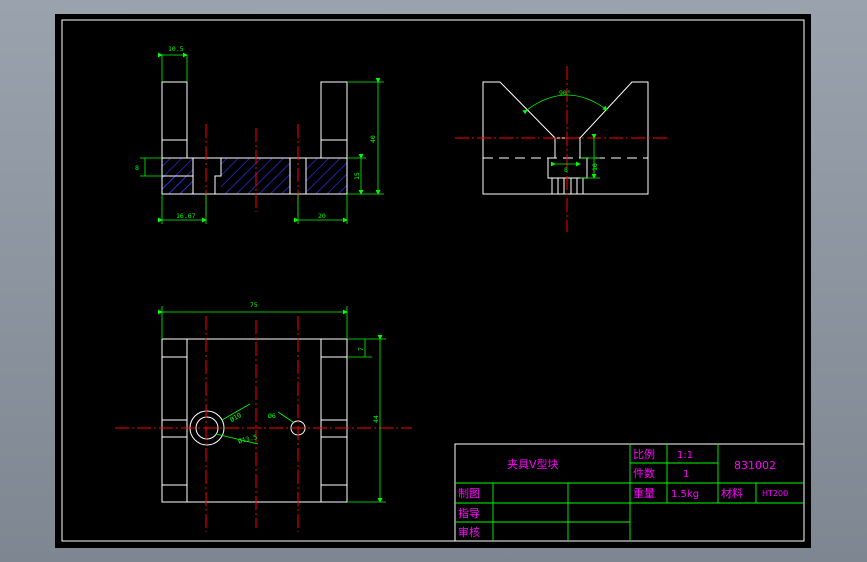 This screenshot has height=562, width=867. Describe the element at coordinates (373, 139) in the screenshot. I see `dim-right-height: 40` at that location.